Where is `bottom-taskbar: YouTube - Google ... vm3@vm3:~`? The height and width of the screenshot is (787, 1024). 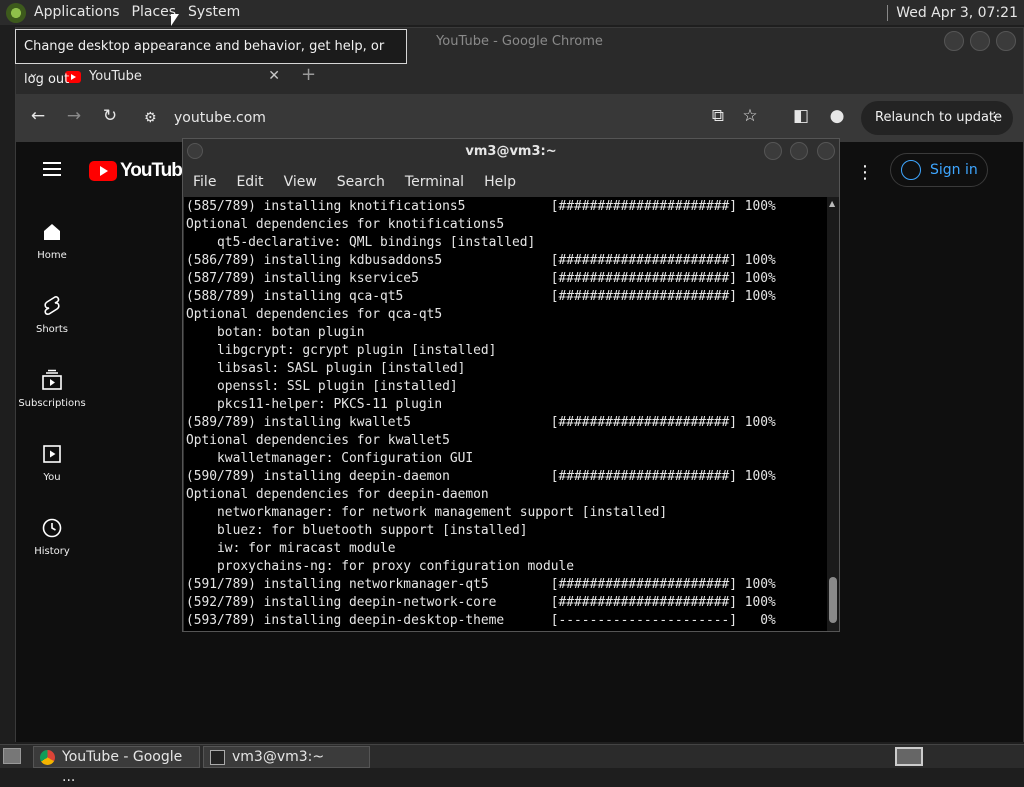
bottom-taskbar: YouTube - Google ... vm3@vm3:~ is located at coordinates (512, 764).